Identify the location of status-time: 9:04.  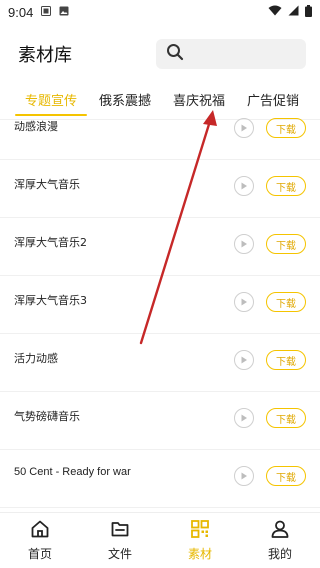
(21, 12).